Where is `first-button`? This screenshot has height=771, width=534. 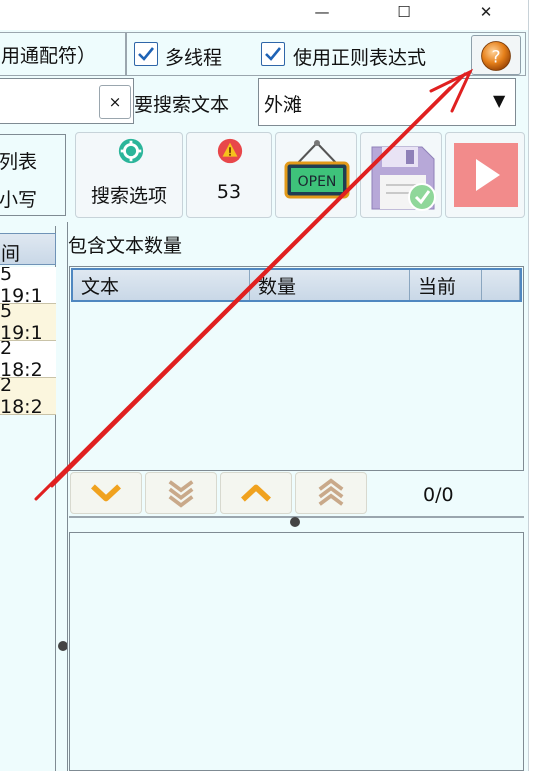
first-button is located at coordinates (331, 493).